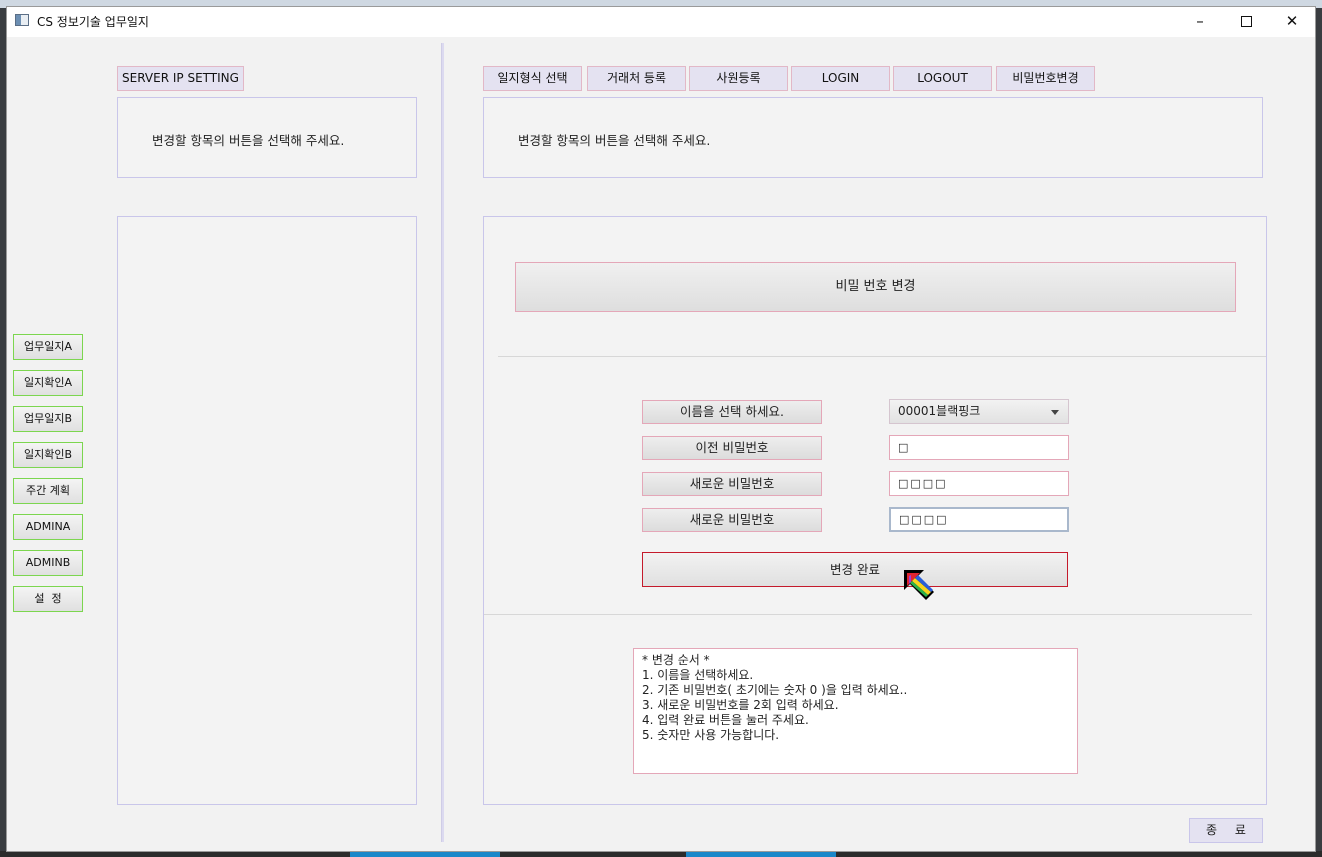  What do you see at coordinates (614, 140) in the screenshot?
I see `right-hint-text: 변경할 항목의 버튼을 선택해 주세요.` at bounding box center [614, 140].